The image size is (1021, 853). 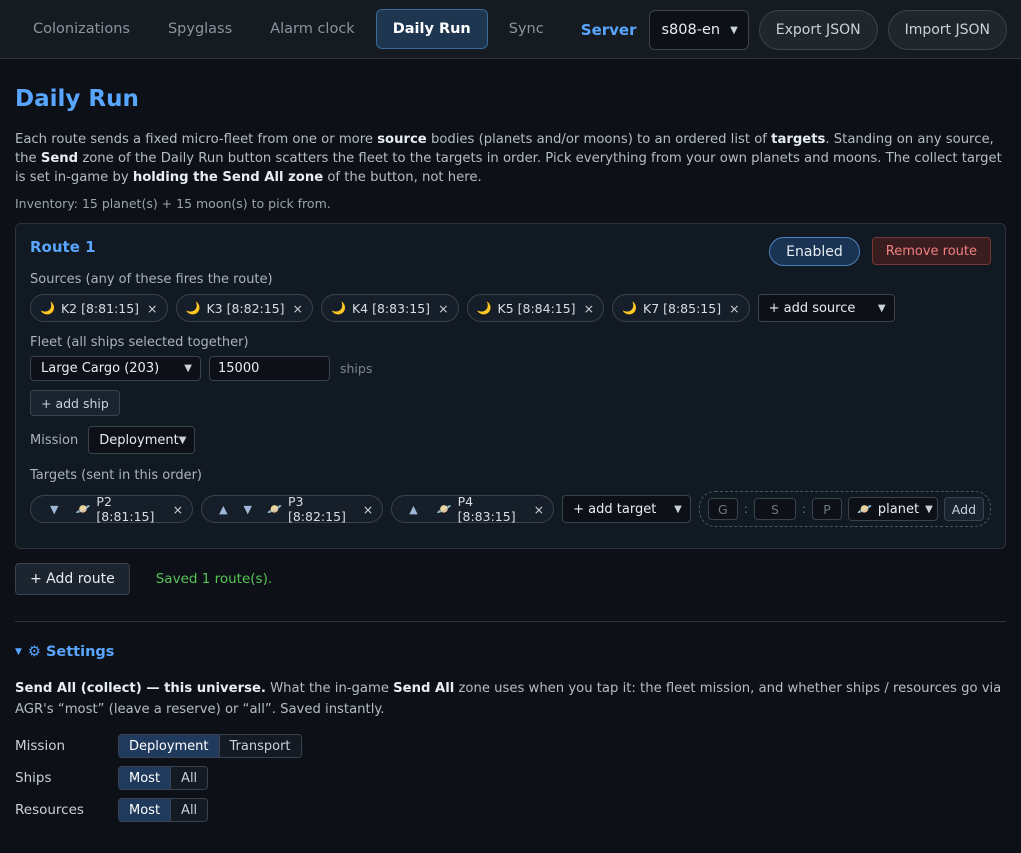 I want to click on settings-row-resources: Resources Most All, so click(x=510, y=810).